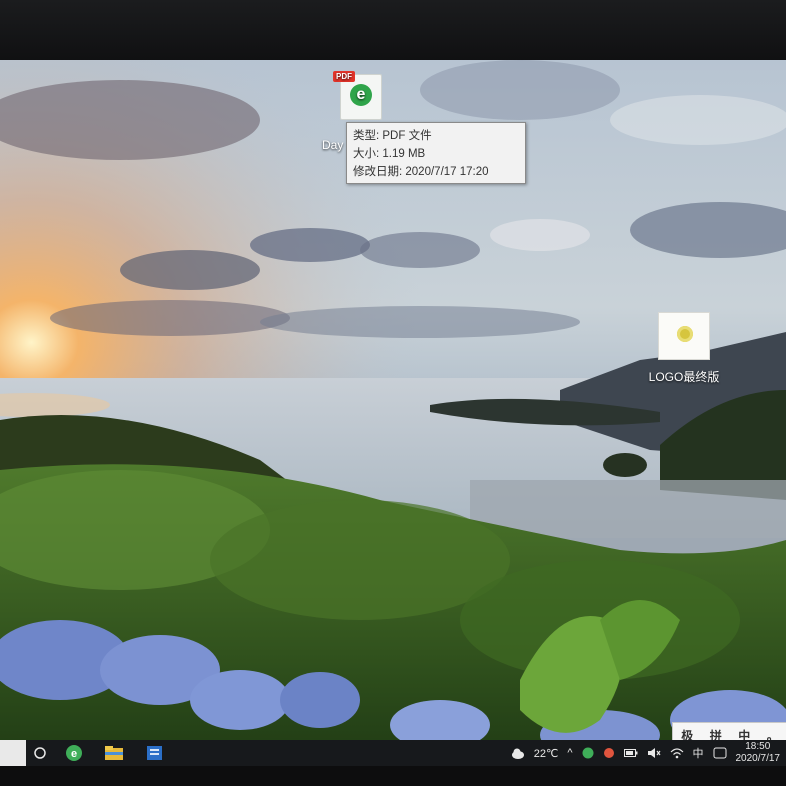 This screenshot has height=786, width=786. Describe the element at coordinates (684, 377) in the screenshot. I see `logo-file-name: LOGO最终版` at that location.